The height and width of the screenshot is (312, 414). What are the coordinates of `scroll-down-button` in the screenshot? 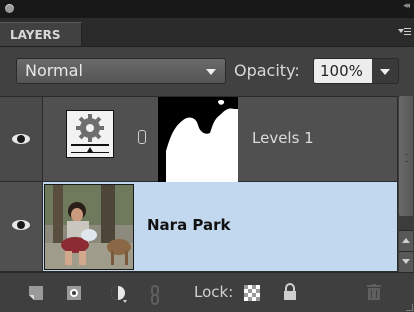 It's located at (406, 261).